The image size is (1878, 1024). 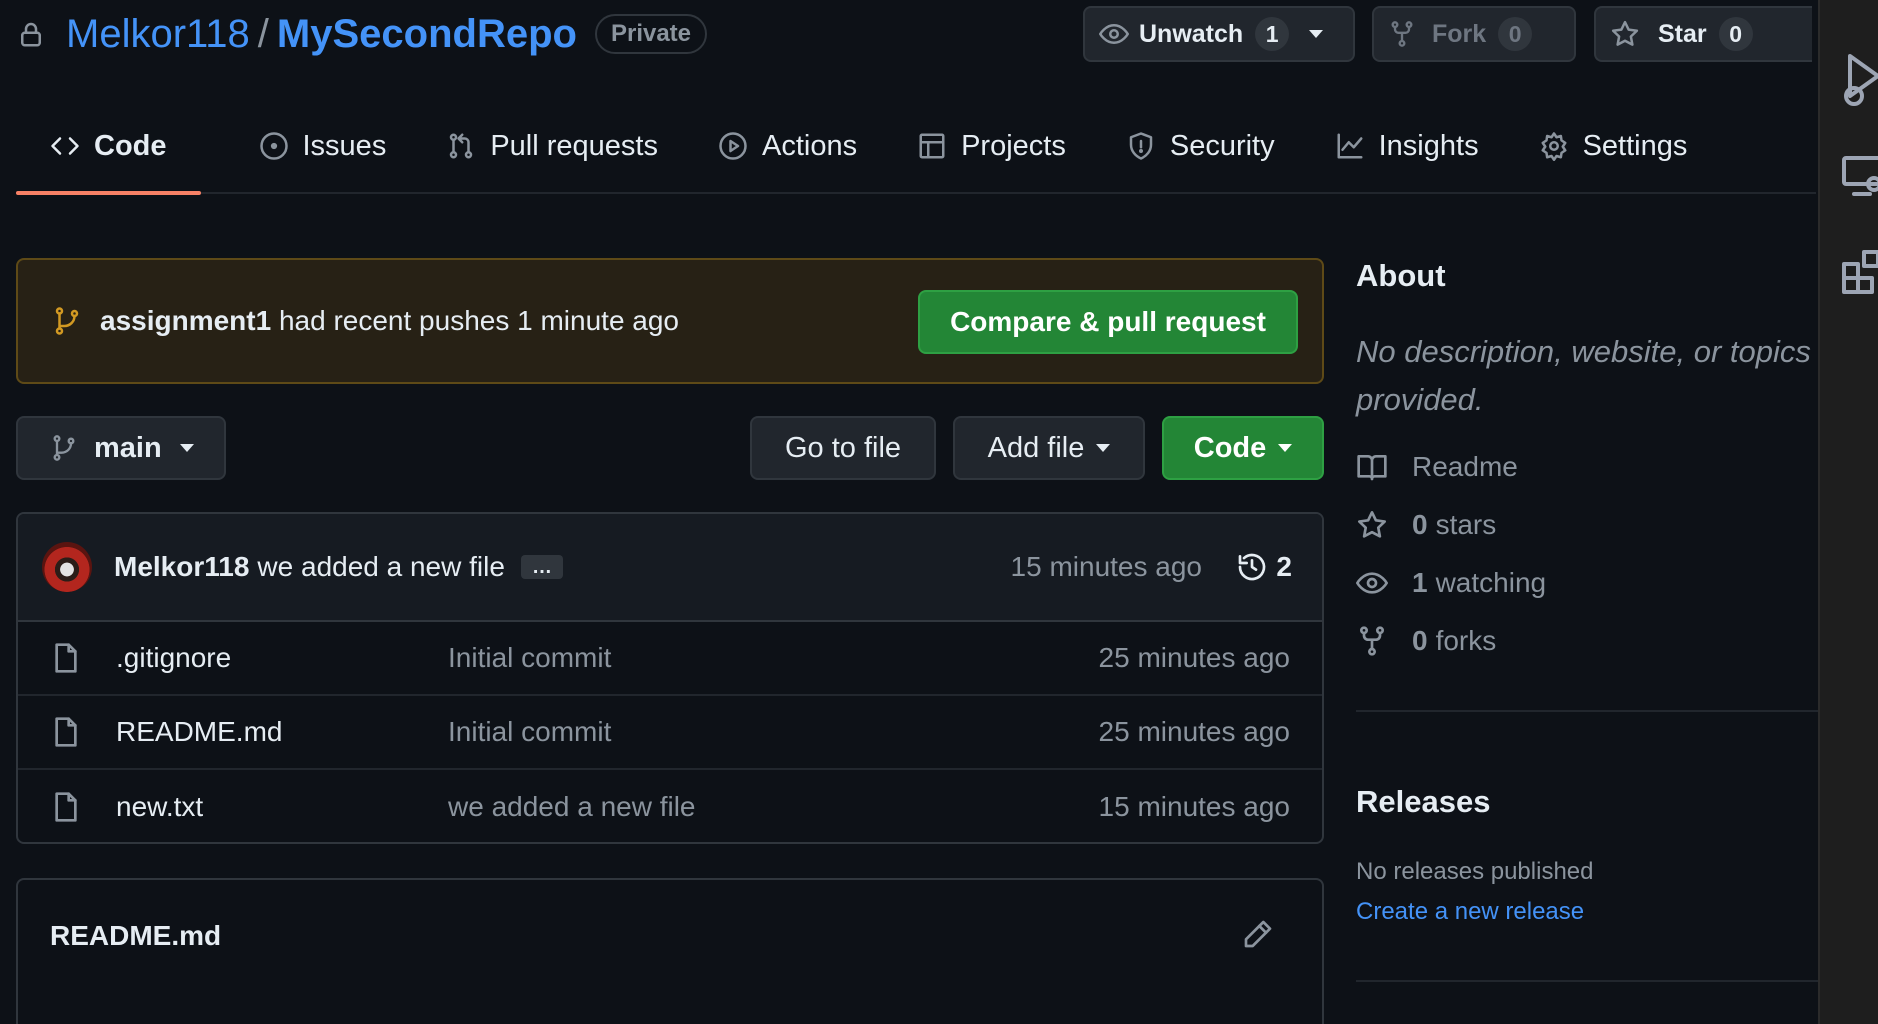 What do you see at coordinates (468, 146) in the screenshot?
I see `pull-request-icon` at bounding box center [468, 146].